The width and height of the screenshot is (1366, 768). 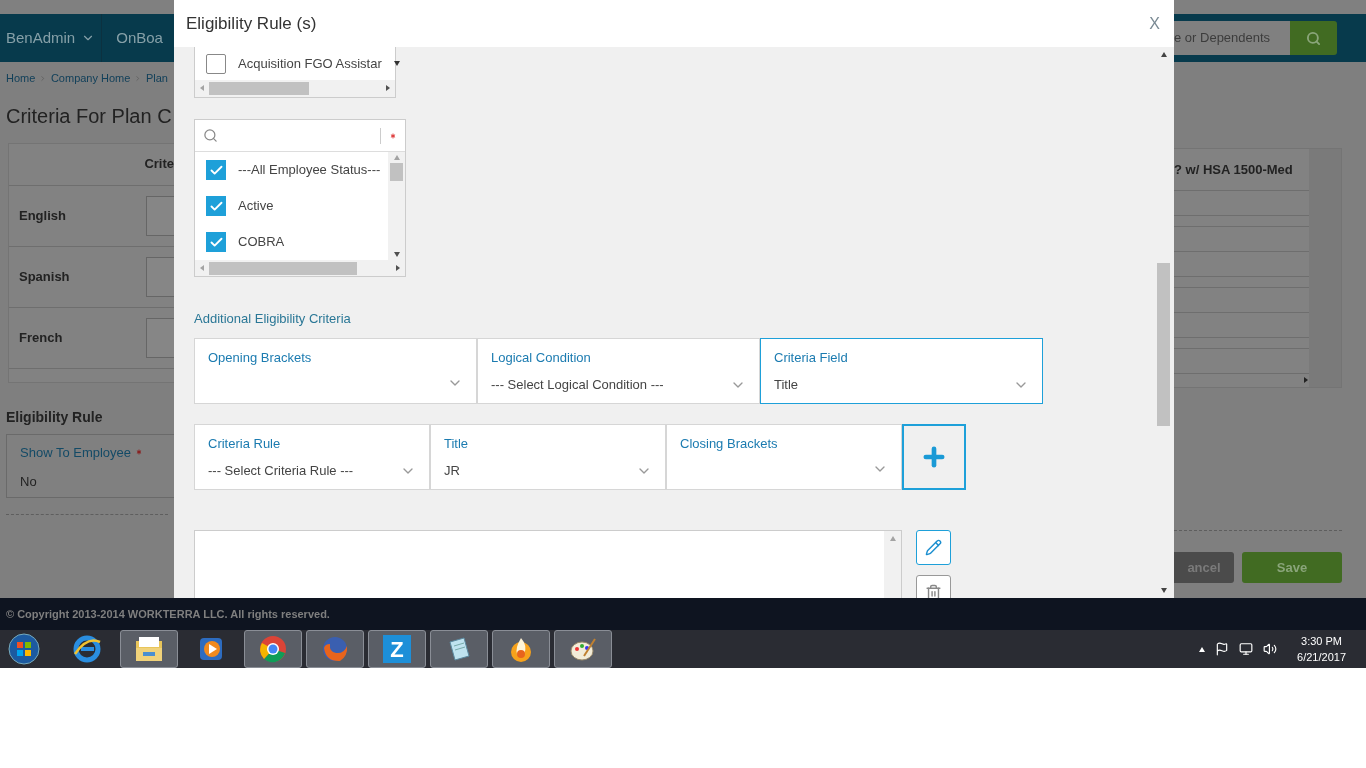 I want to click on field-value: --- Select Logical Condition ---, so click(x=577, y=385).